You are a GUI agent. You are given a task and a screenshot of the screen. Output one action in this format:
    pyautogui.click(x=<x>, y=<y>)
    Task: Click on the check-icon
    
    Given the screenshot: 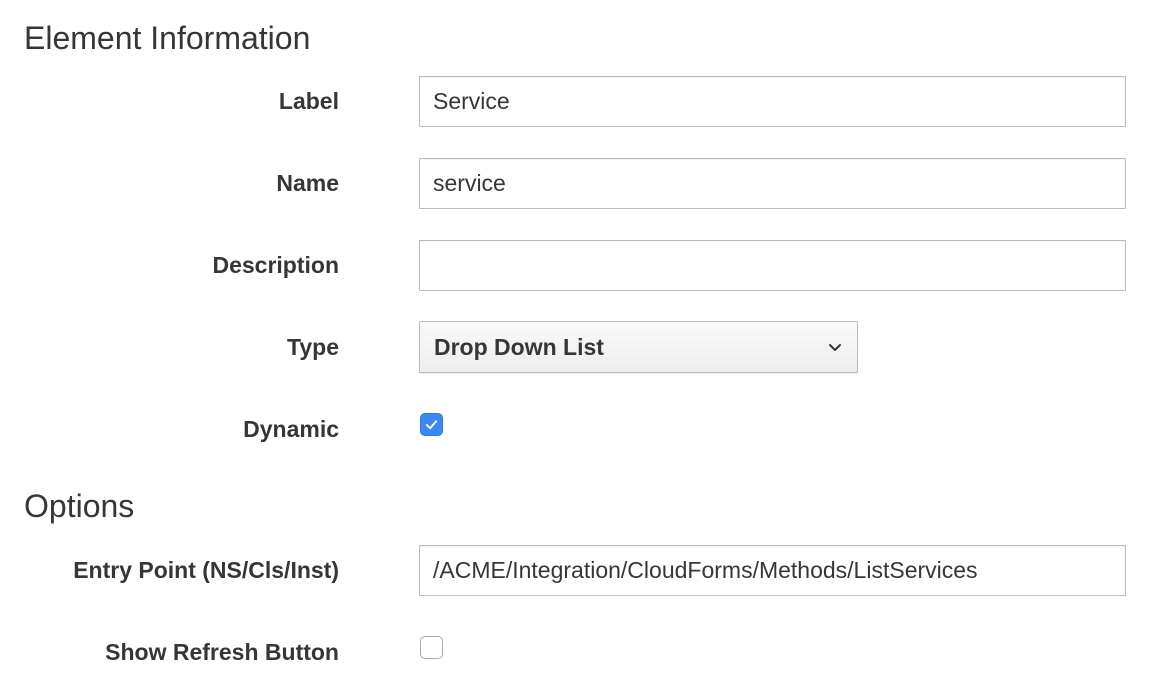 What is the action you would take?
    pyautogui.click(x=431, y=424)
    